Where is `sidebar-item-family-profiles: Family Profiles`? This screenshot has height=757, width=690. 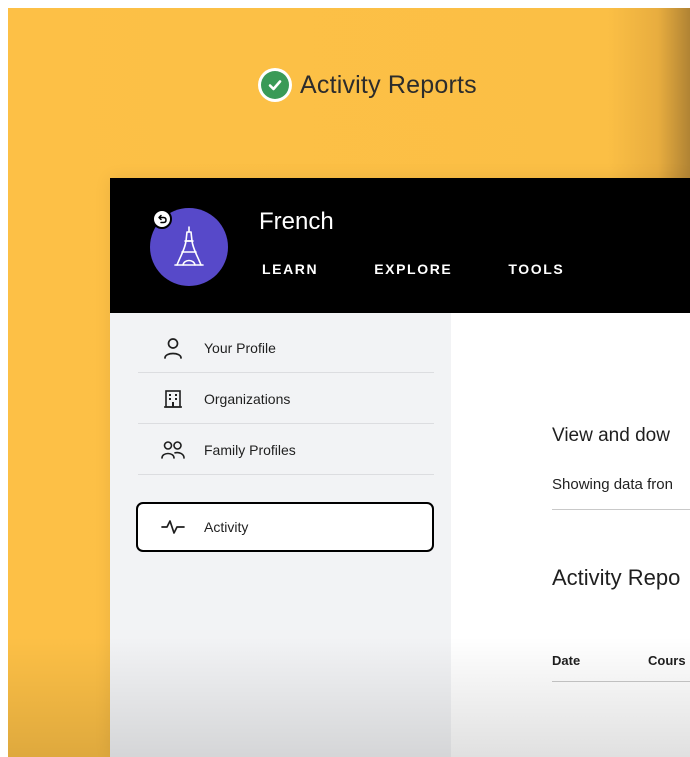
sidebar-item-family-profiles: Family Profiles is located at coordinates (286, 450).